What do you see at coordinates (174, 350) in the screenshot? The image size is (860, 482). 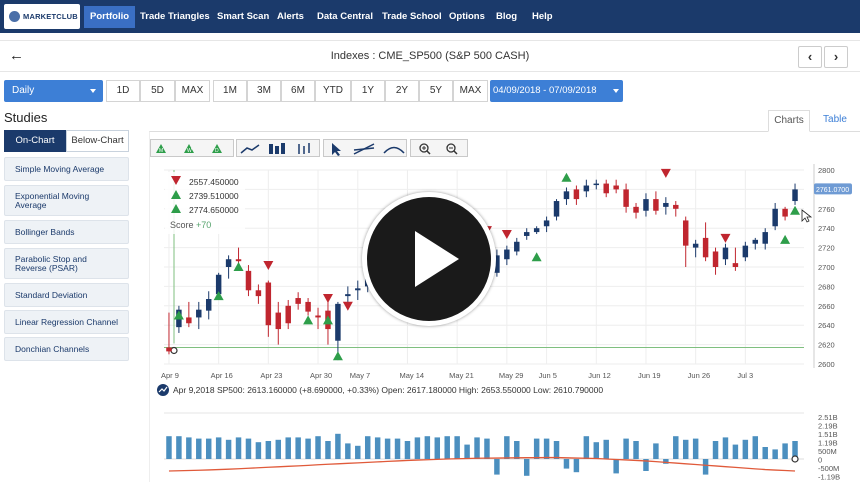 I see `range-start-handle` at bounding box center [174, 350].